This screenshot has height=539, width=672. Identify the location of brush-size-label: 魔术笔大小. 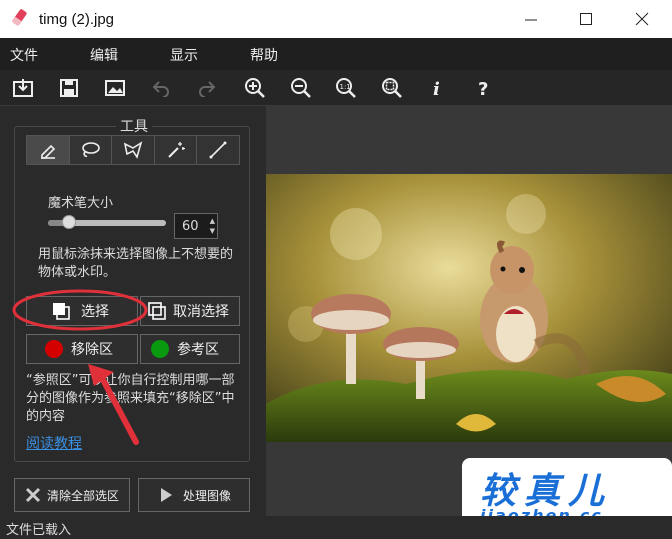
(81, 203).